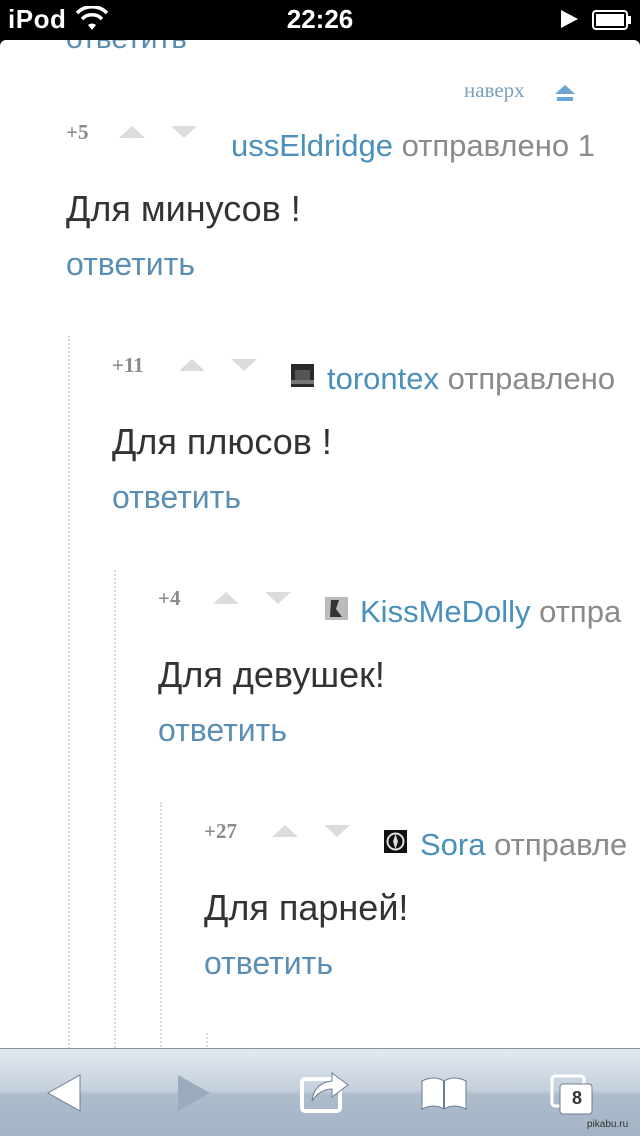  What do you see at coordinates (222, 441) in the screenshot?
I see `comment-text: Для плюсов !` at bounding box center [222, 441].